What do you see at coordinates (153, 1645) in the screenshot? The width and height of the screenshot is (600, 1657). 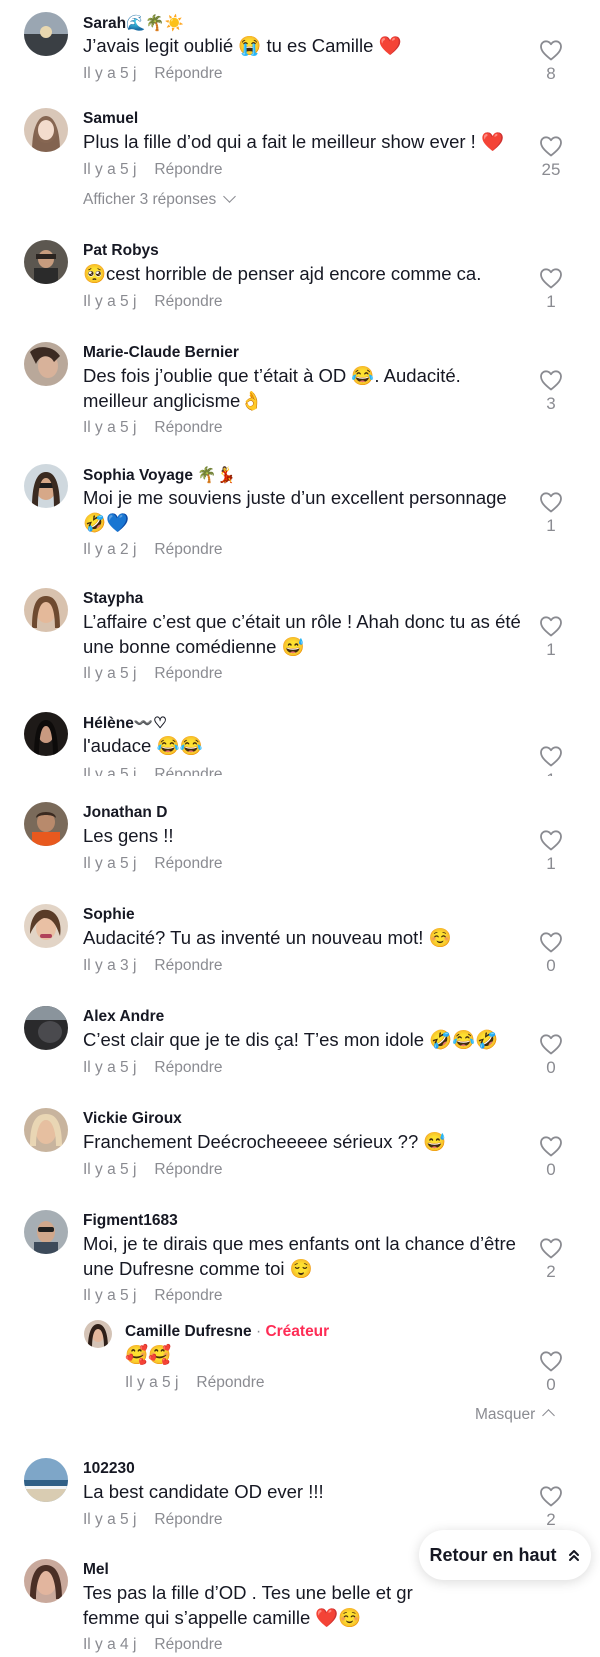 I see `comment-meta: Il y a 4 j Répondre` at bounding box center [153, 1645].